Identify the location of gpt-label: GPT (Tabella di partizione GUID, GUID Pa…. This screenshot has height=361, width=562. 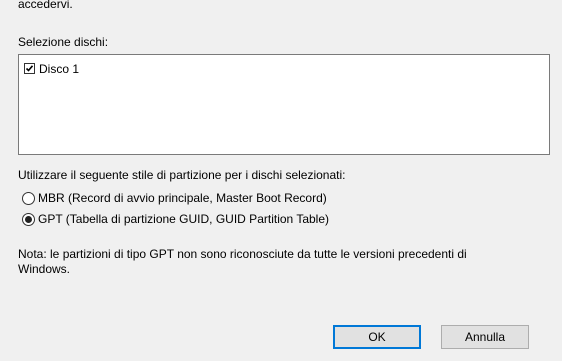
(184, 219).